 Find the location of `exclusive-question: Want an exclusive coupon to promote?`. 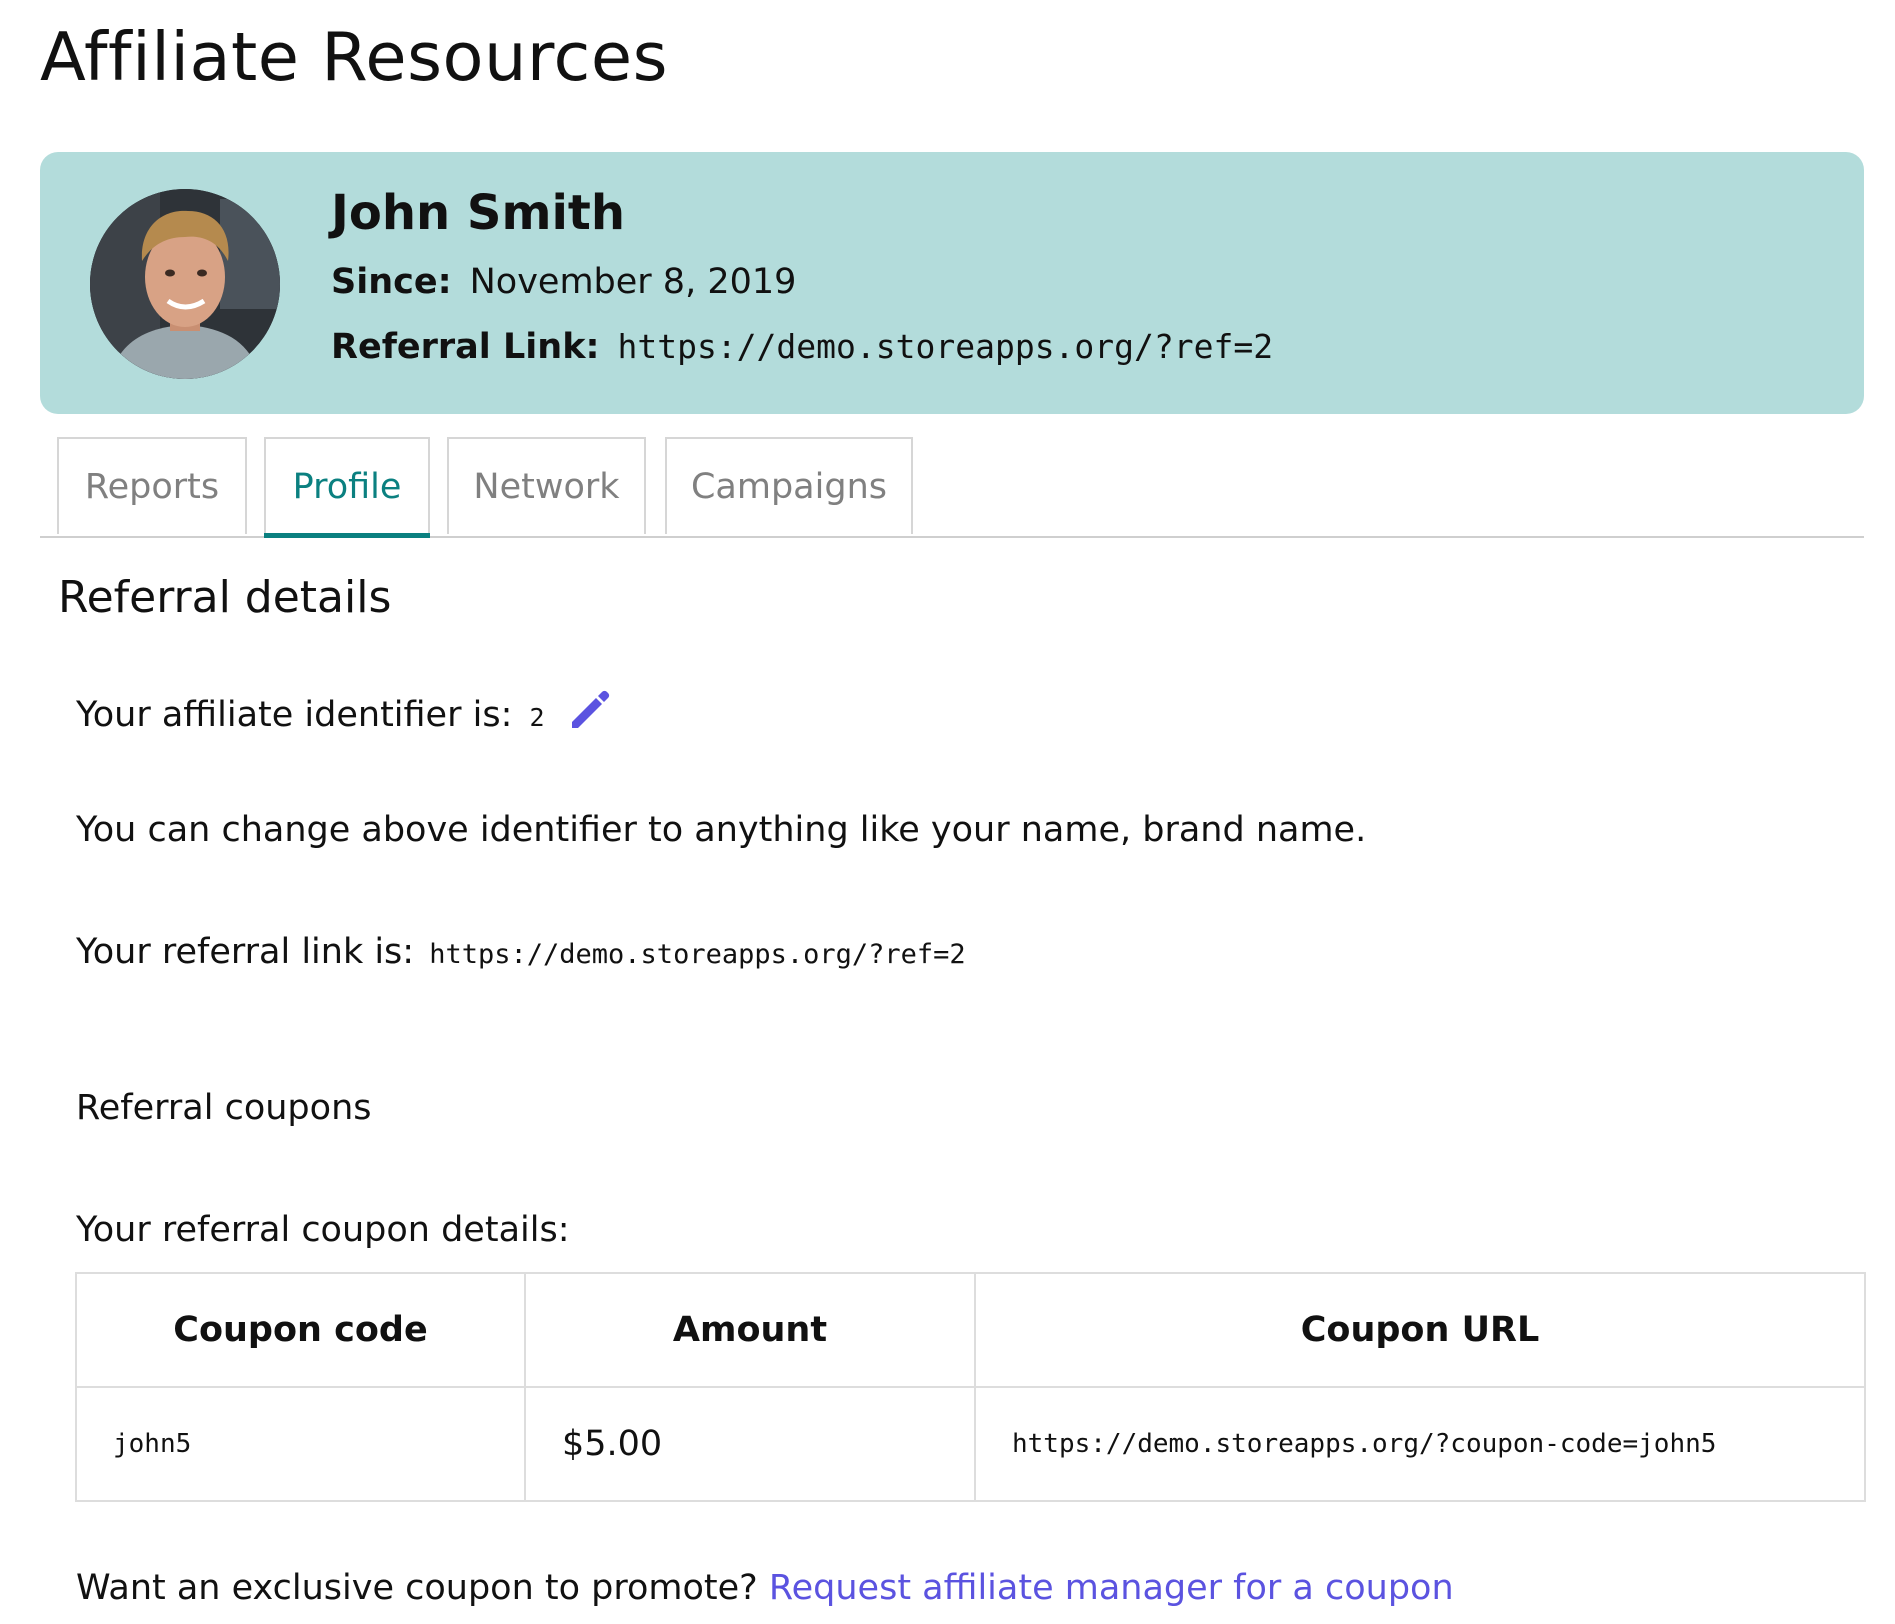

exclusive-question: Want an exclusive coupon to promote? is located at coordinates (417, 1588).